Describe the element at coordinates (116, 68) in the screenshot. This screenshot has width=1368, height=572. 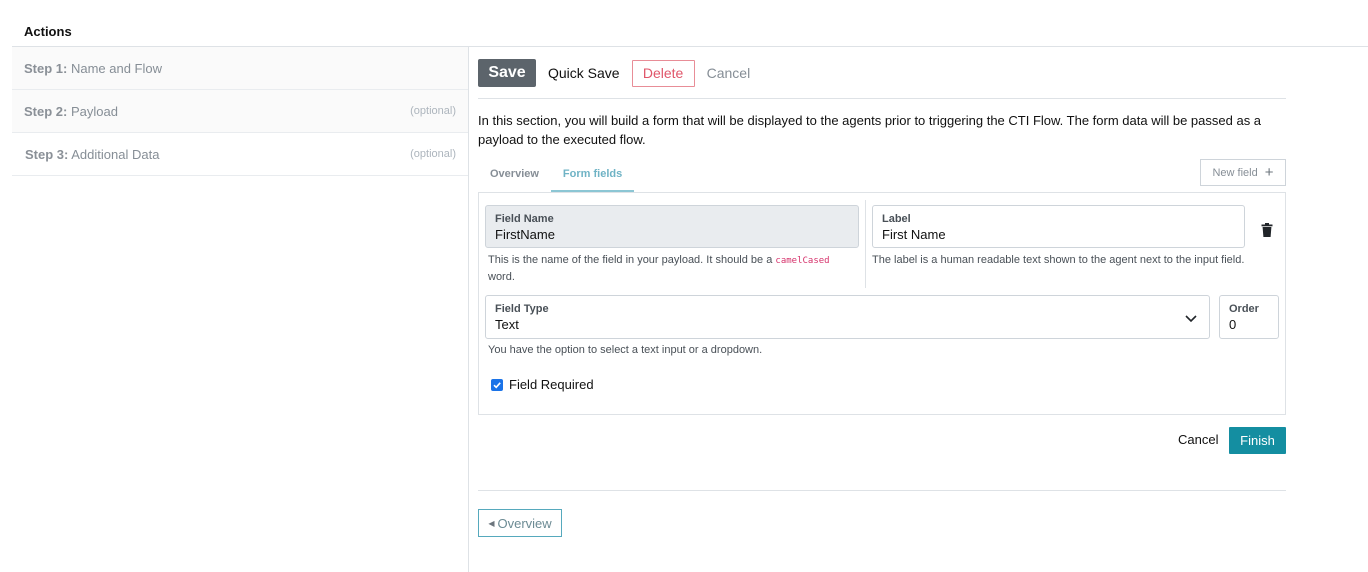
I see `step-label: Name and Flow` at that location.